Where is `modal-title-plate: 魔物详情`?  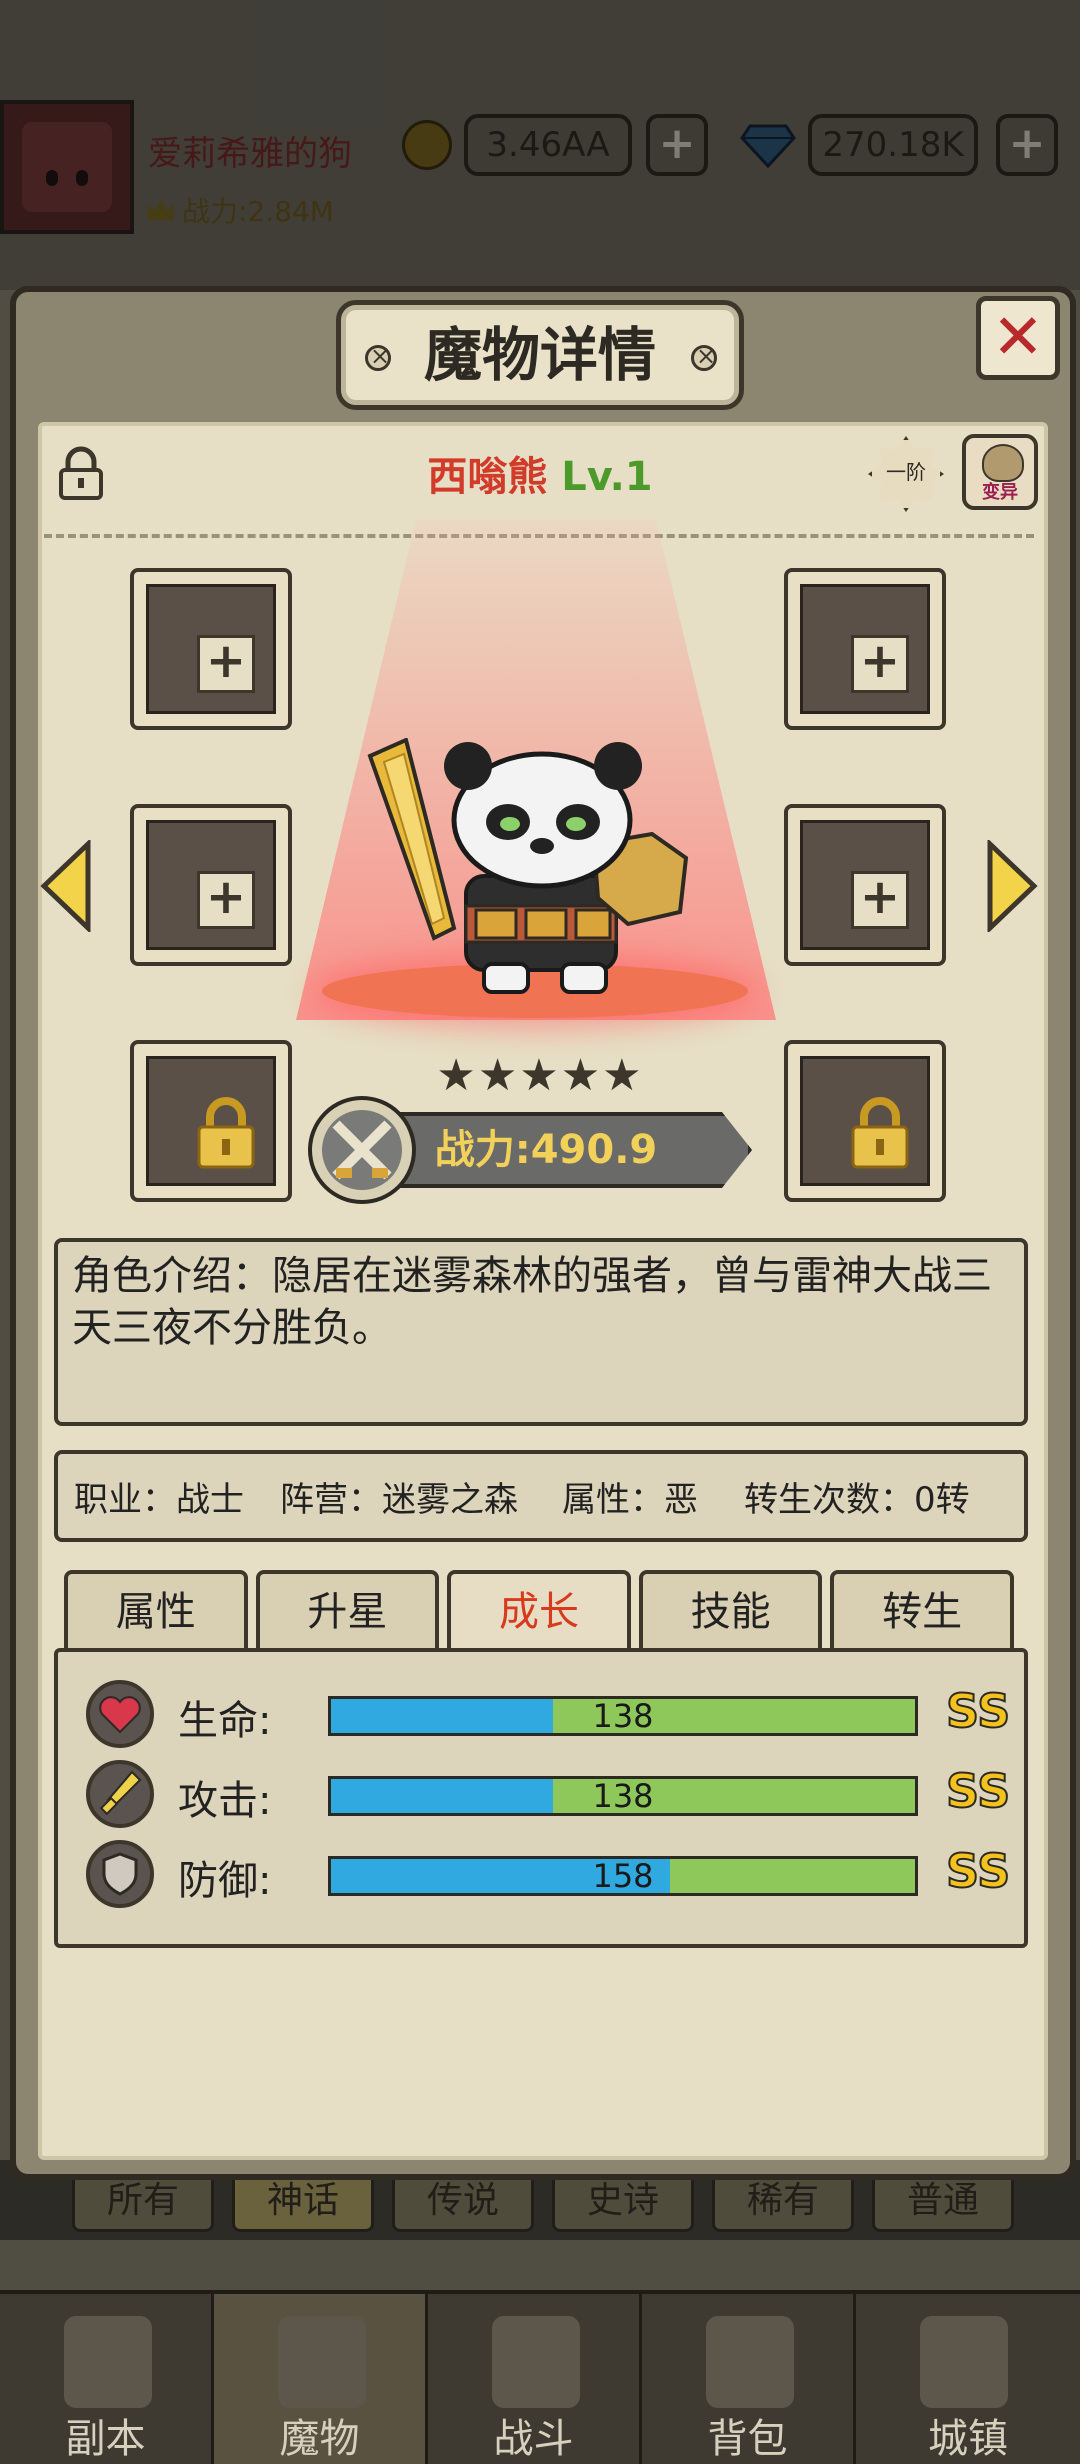
modal-title-plate: 魔物详情 is located at coordinates (540, 355).